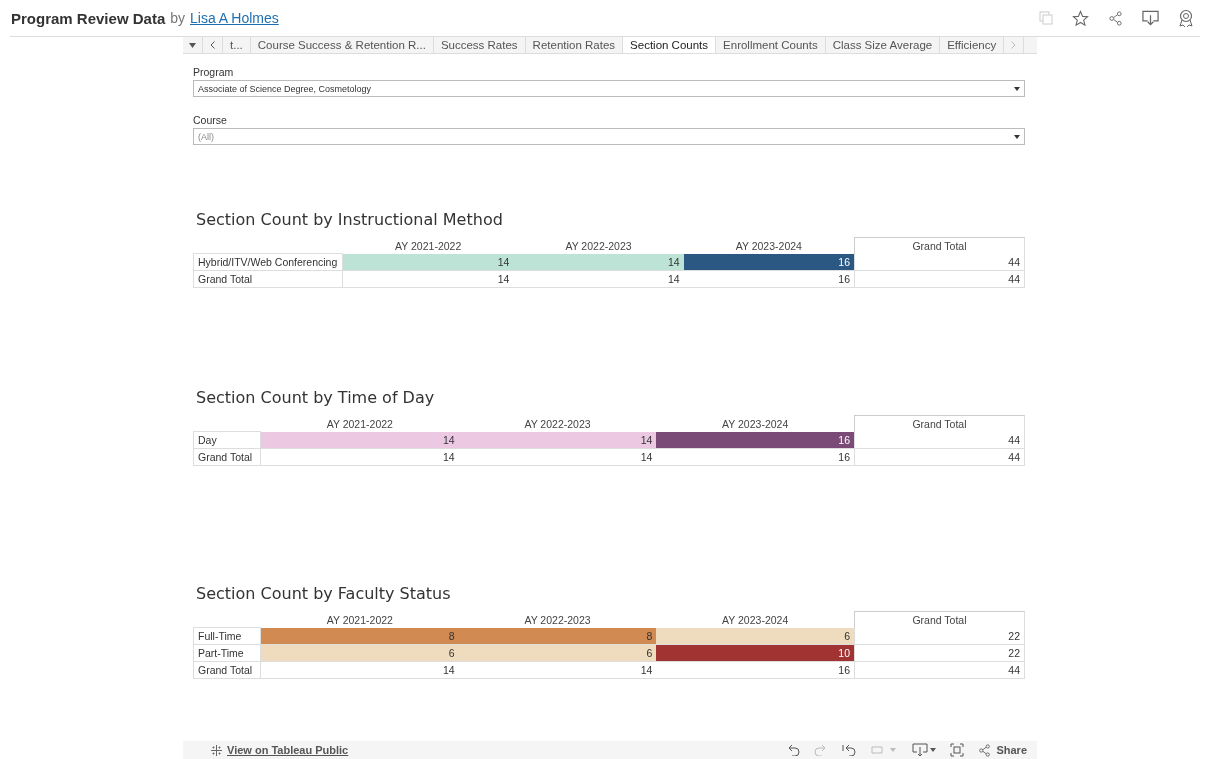  I want to click on author-link: Lisa A Holmes, so click(234, 18).